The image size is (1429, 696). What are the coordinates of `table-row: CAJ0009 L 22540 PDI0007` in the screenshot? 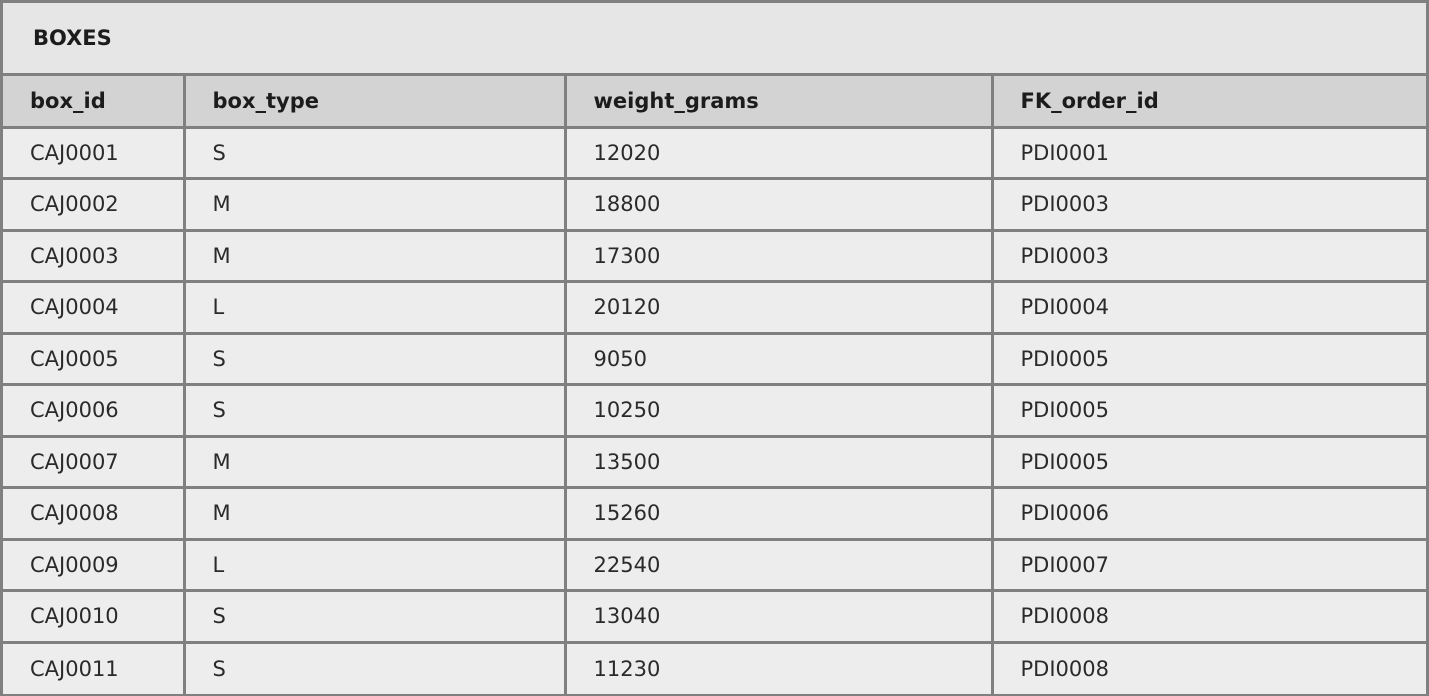 It's located at (714, 565).